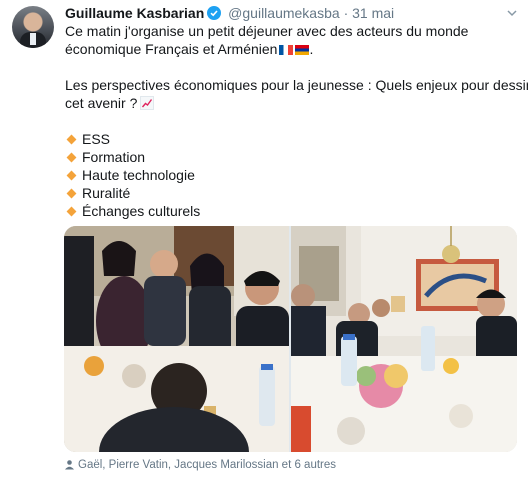 This screenshot has height=482, width=528. I want to click on topic-label: ESS, so click(96, 139).